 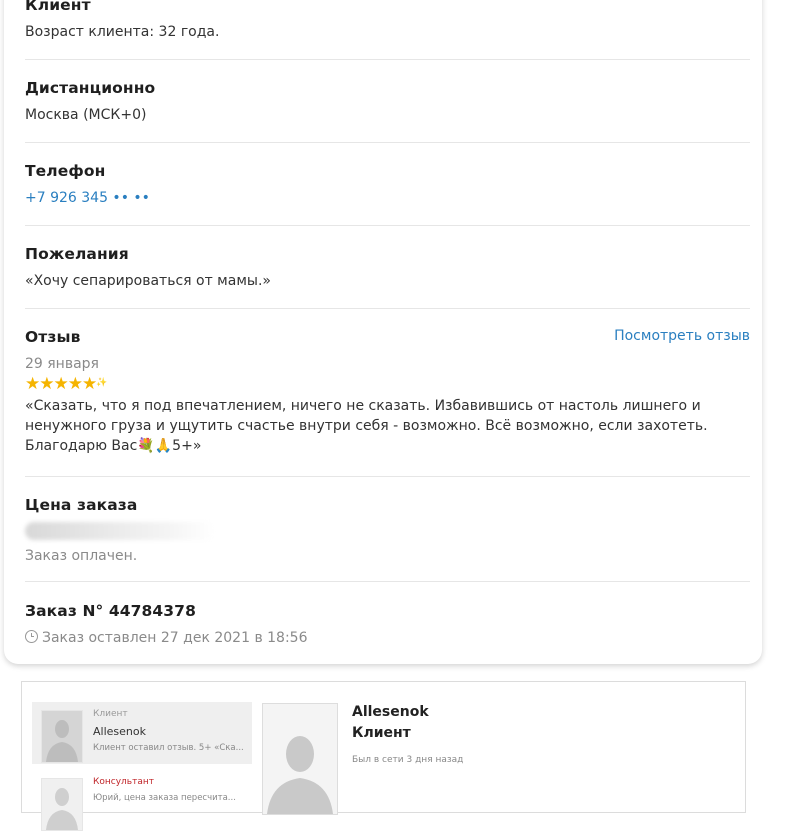 What do you see at coordinates (387, 20) in the screenshot?
I see `client-section: Клиент Возраст клиента: 32 года.` at bounding box center [387, 20].